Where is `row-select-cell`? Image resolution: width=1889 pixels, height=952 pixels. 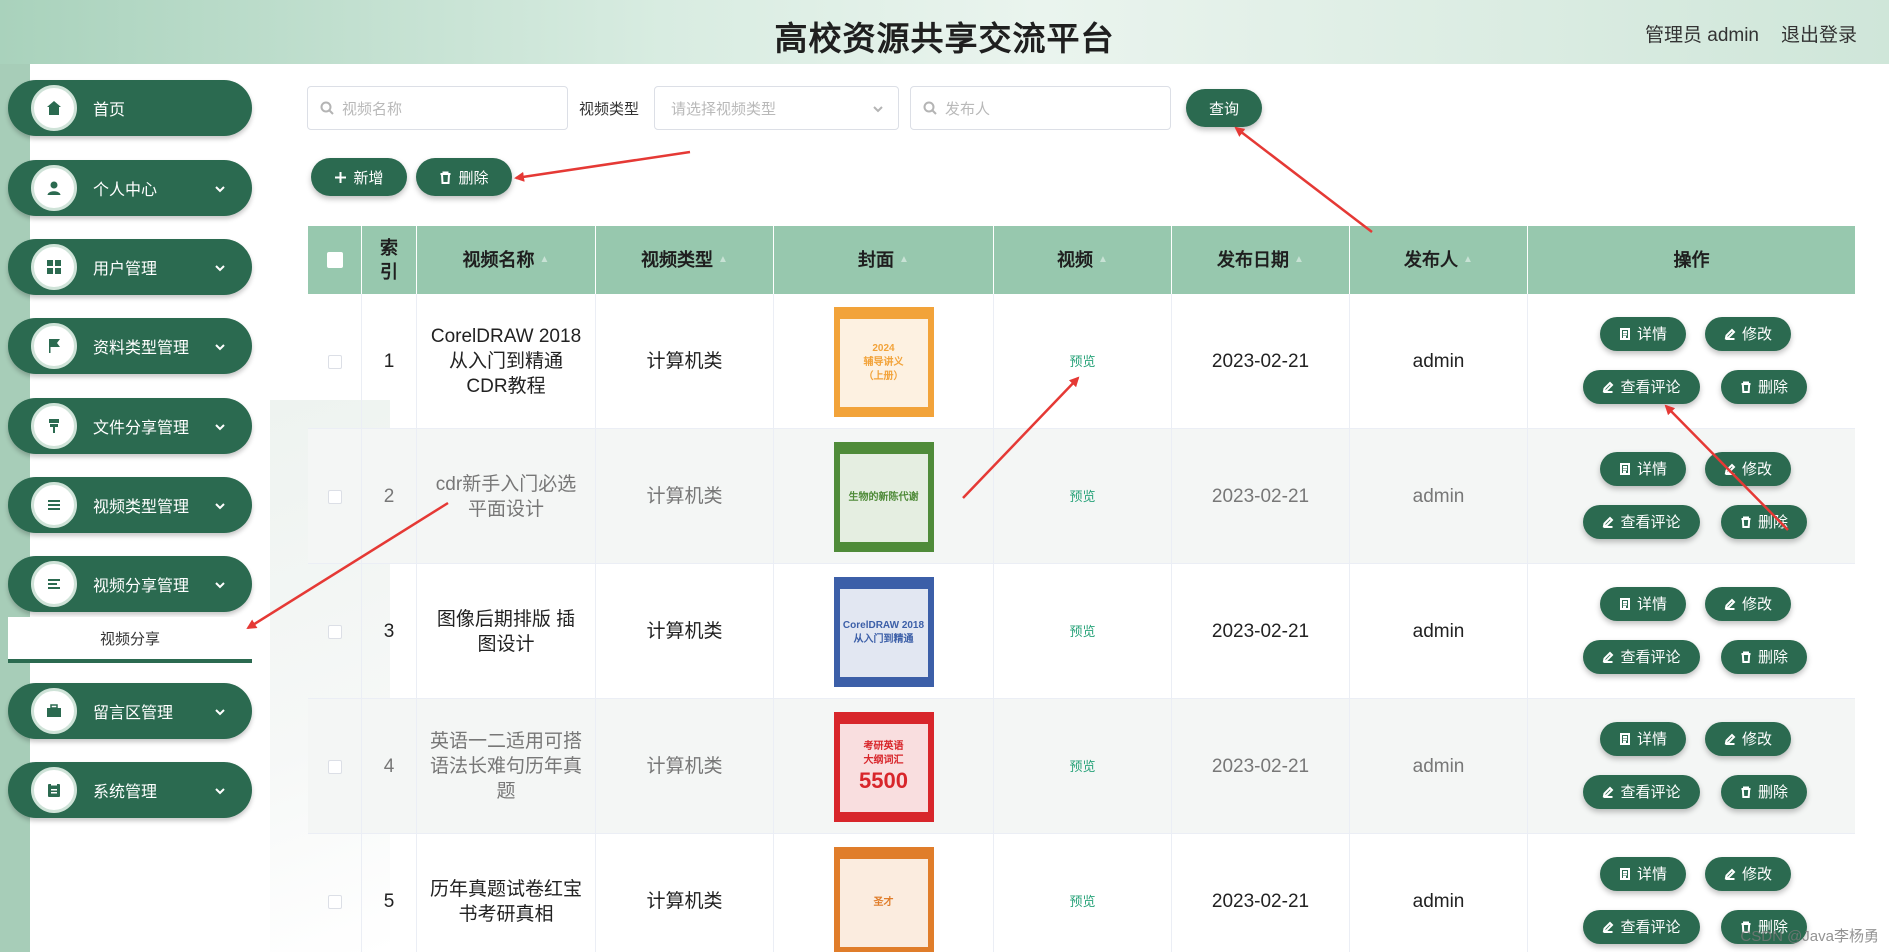
row-select-cell is located at coordinates (335, 766).